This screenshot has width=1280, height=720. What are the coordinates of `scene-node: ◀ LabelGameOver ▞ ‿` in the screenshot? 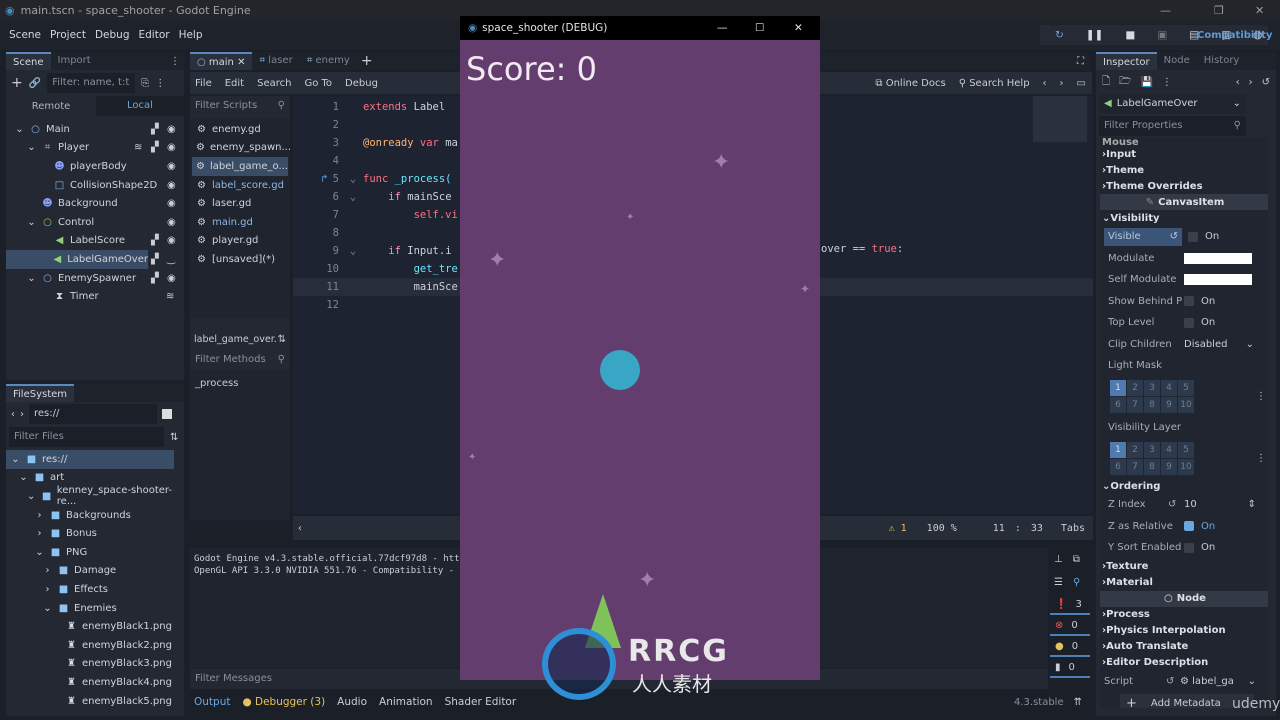 It's located at (90, 259).